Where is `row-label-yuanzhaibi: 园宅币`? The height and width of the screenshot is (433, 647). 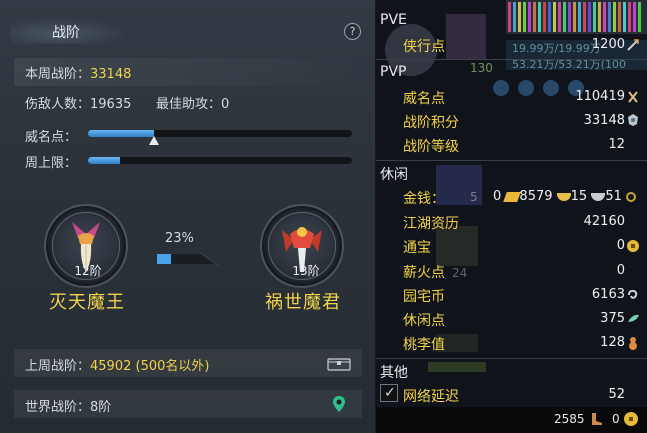 row-label-yuanzhaibi: 园宅币 is located at coordinates (424, 297).